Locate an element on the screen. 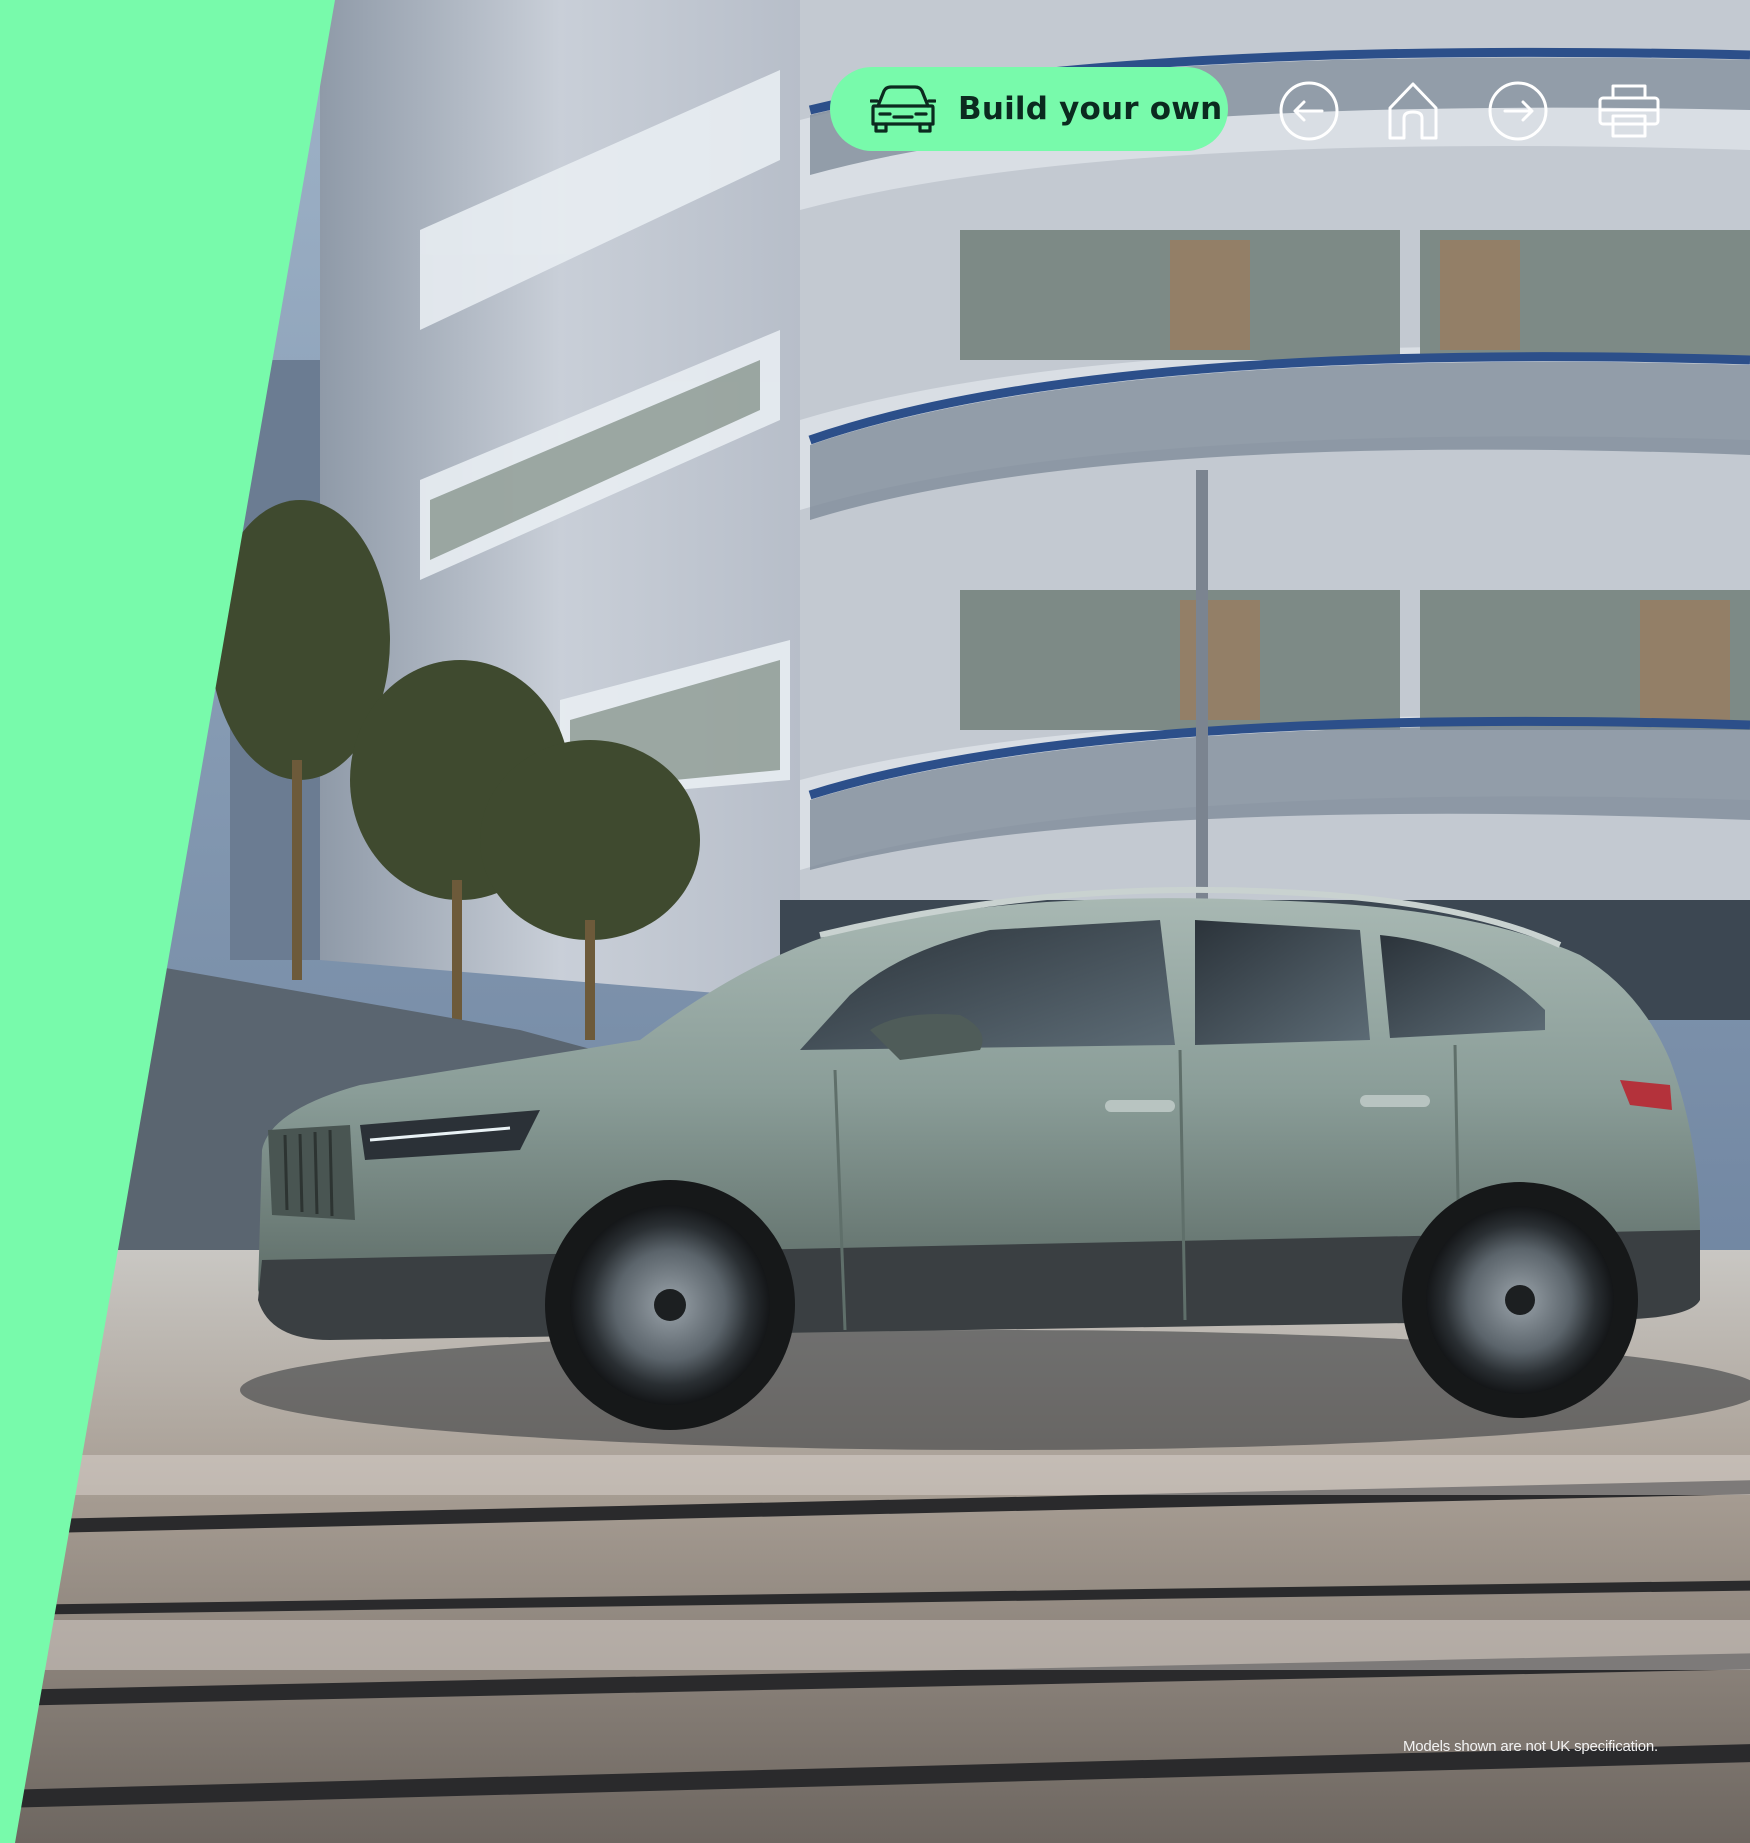 The image size is (1750, 1843). arrow-left-circle-icon is located at coordinates (1309, 111).